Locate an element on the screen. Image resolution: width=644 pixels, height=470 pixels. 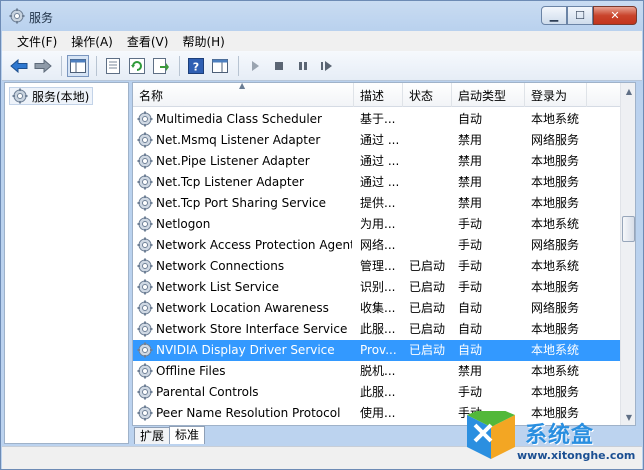
service-logon-as: 本地系统 is located at coordinates (555, 119).